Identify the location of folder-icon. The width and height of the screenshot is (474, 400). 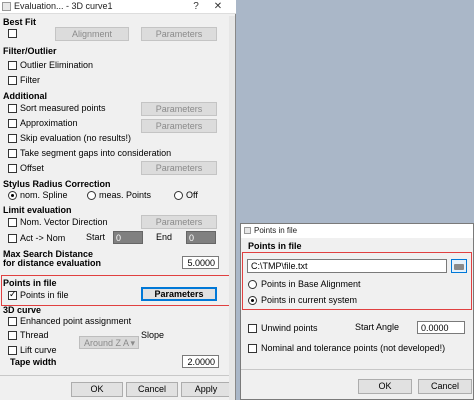
(459, 267).